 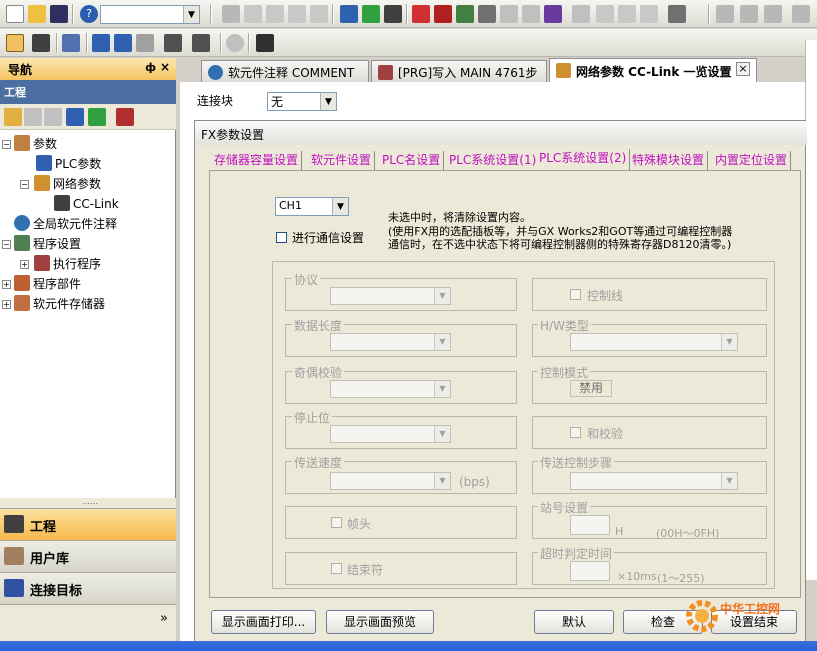 What do you see at coordinates (564, 507) in the screenshot?
I see `station-label: 站号设置` at bounding box center [564, 507].